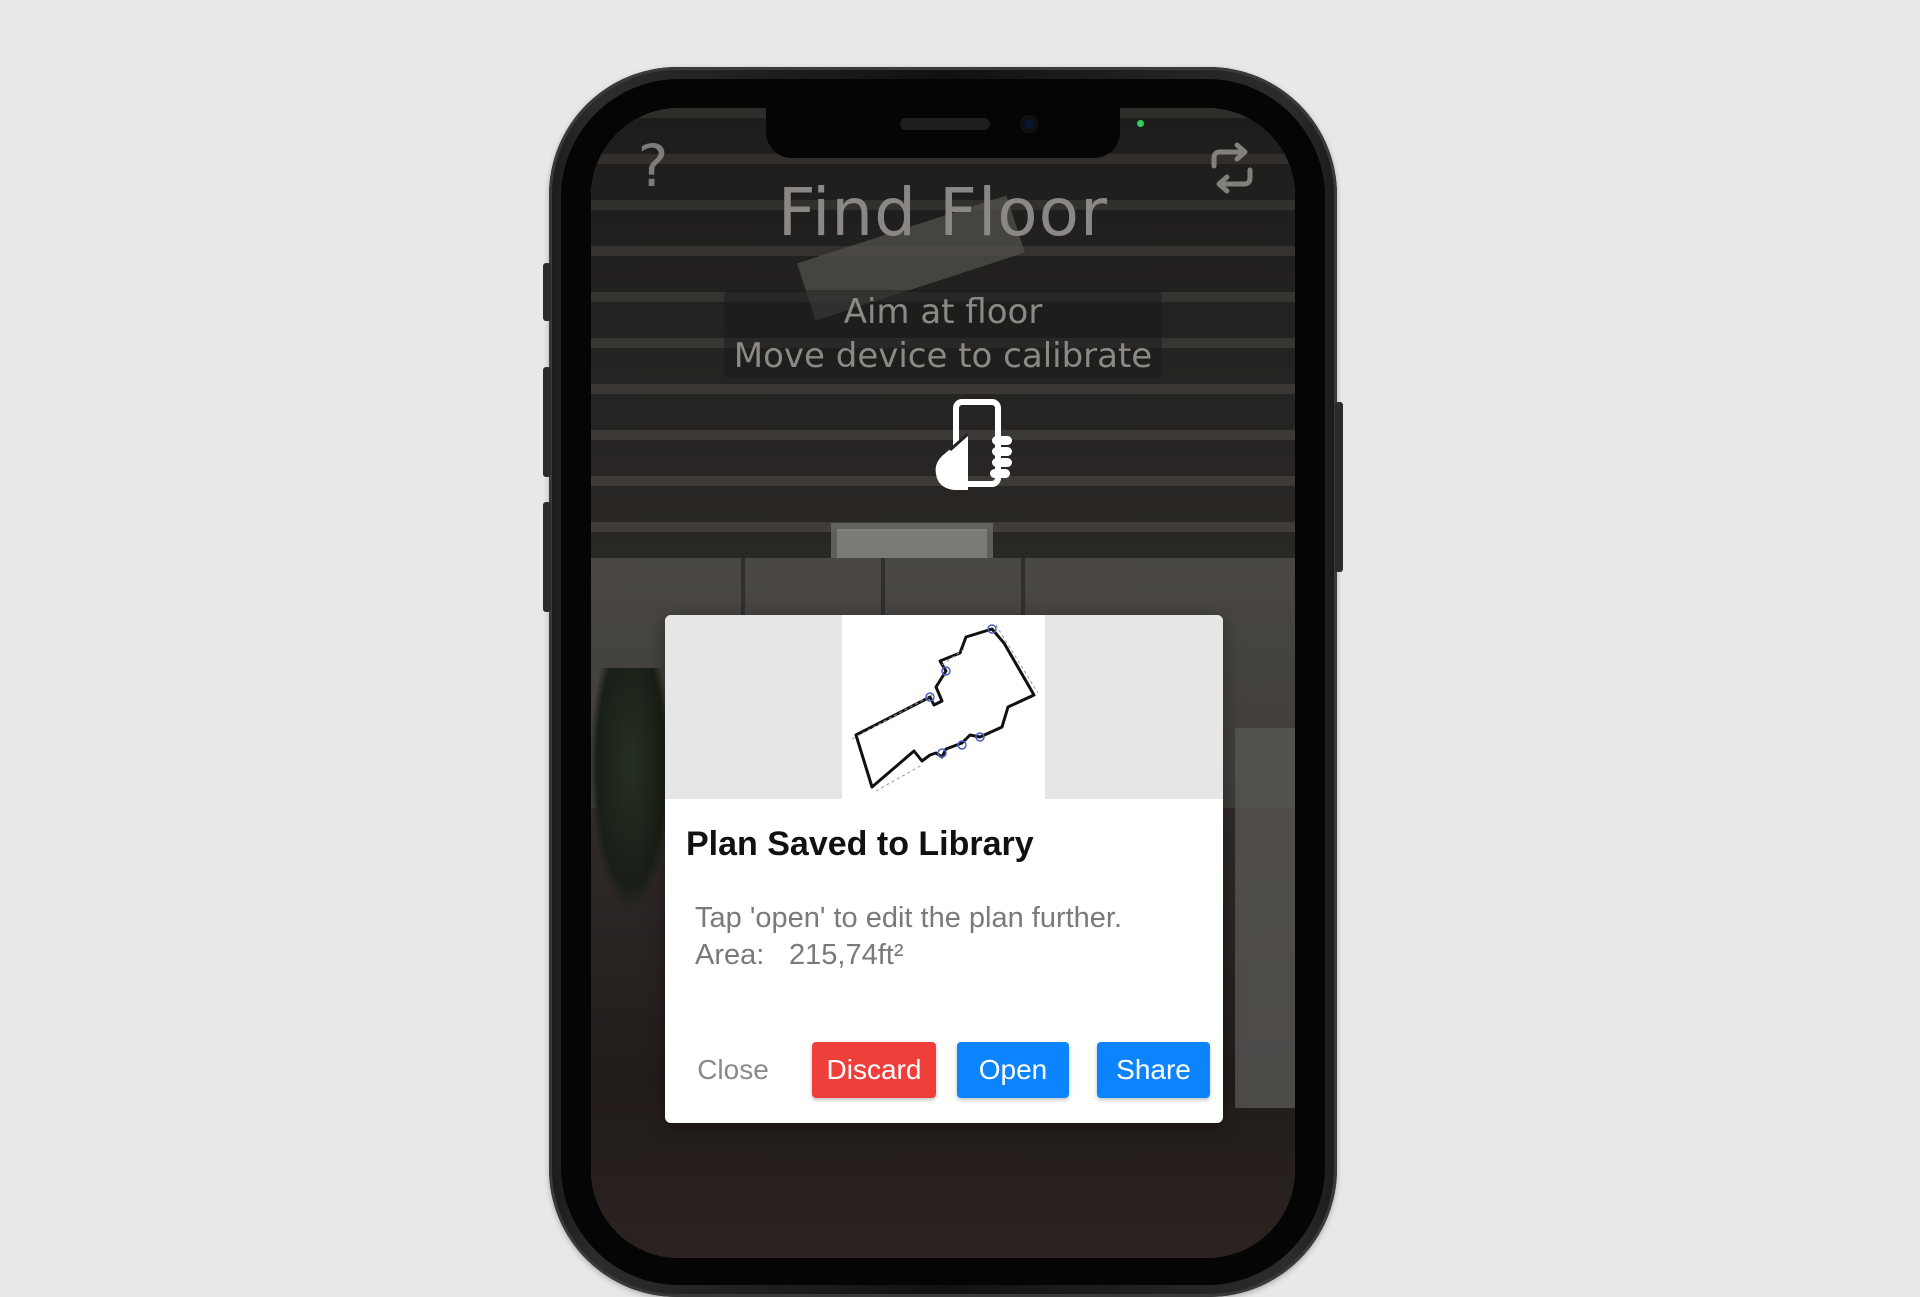  Describe the element at coordinates (943, 334) in the screenshot. I see `instruction-panel: Aim at floor Move device to calibrate` at that location.